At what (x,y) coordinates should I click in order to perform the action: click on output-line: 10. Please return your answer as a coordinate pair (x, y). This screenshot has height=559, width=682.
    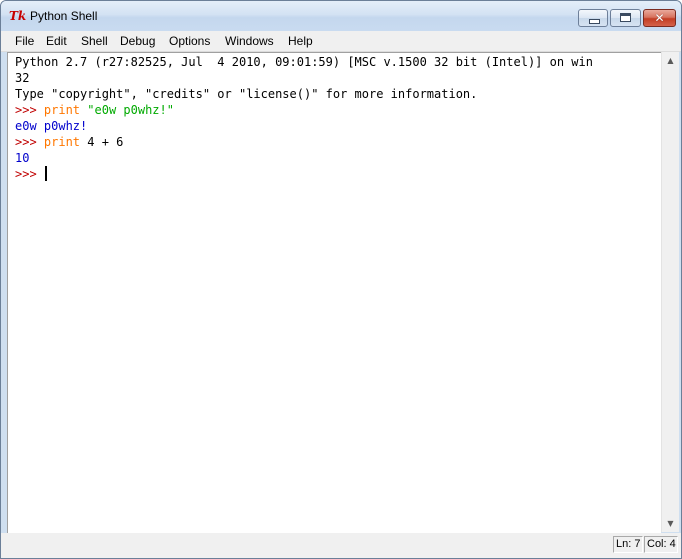
    Looking at the image, I should click on (22, 158).